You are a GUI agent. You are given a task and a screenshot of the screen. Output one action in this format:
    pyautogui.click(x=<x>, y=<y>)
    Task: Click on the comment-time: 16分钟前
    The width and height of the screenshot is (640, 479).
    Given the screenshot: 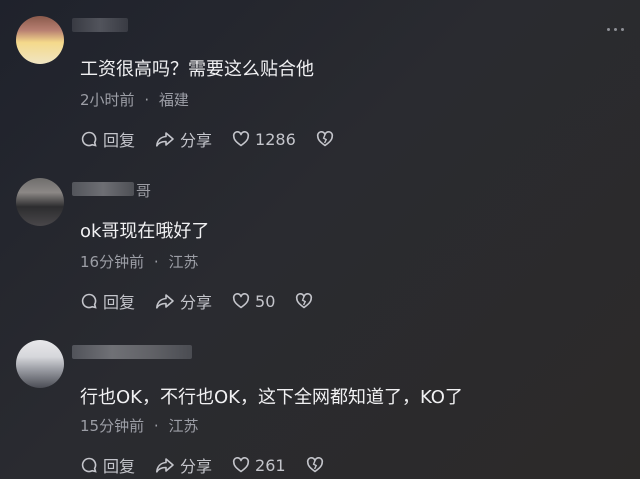 What is the action you would take?
    pyautogui.click(x=112, y=262)
    